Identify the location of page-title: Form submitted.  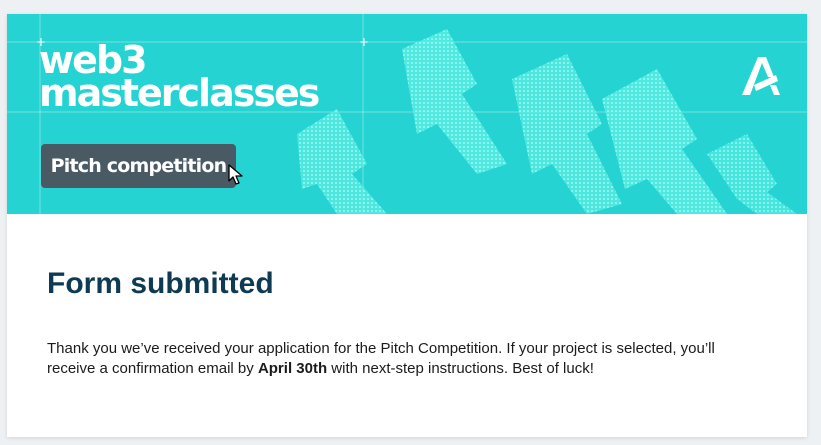
(160, 283).